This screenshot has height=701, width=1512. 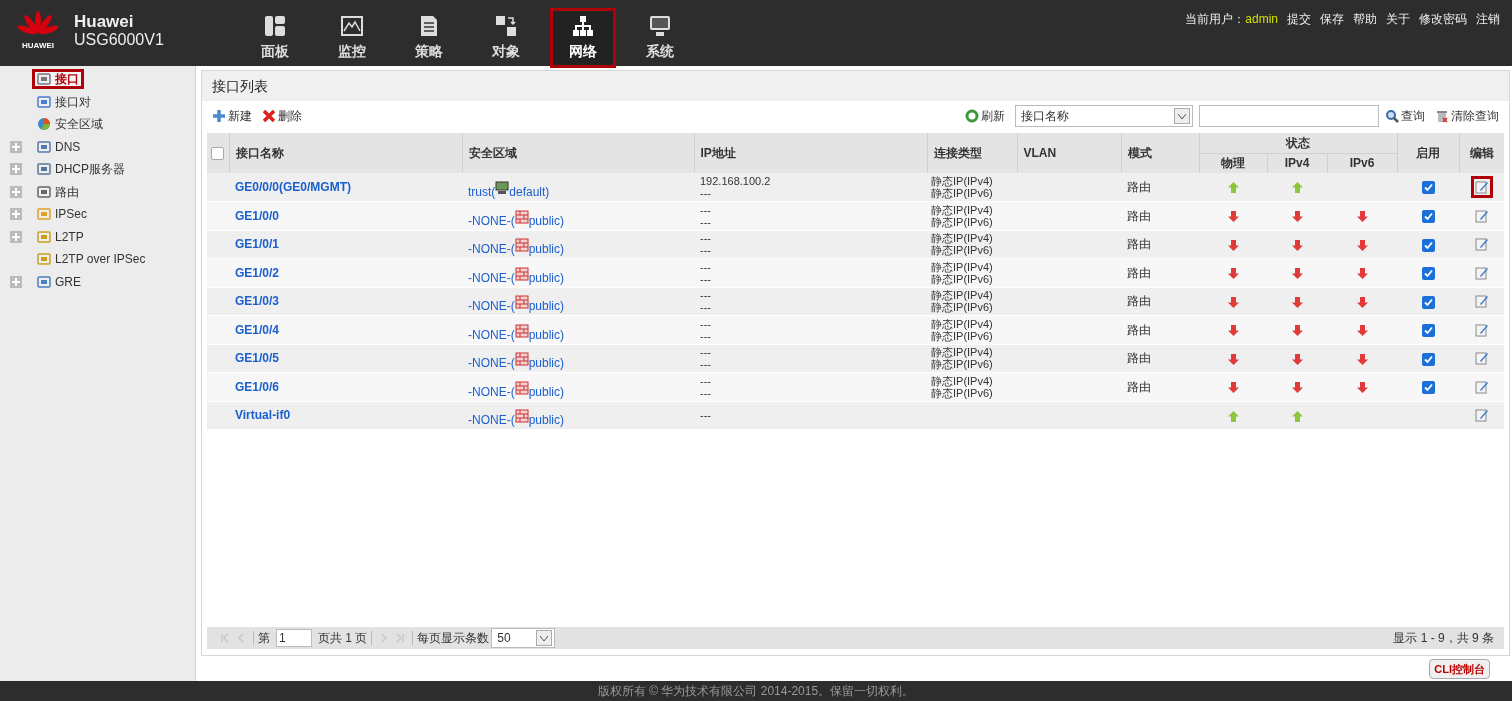 What do you see at coordinates (1443, 19) in the screenshot?
I see `header-link: 修改密码` at bounding box center [1443, 19].